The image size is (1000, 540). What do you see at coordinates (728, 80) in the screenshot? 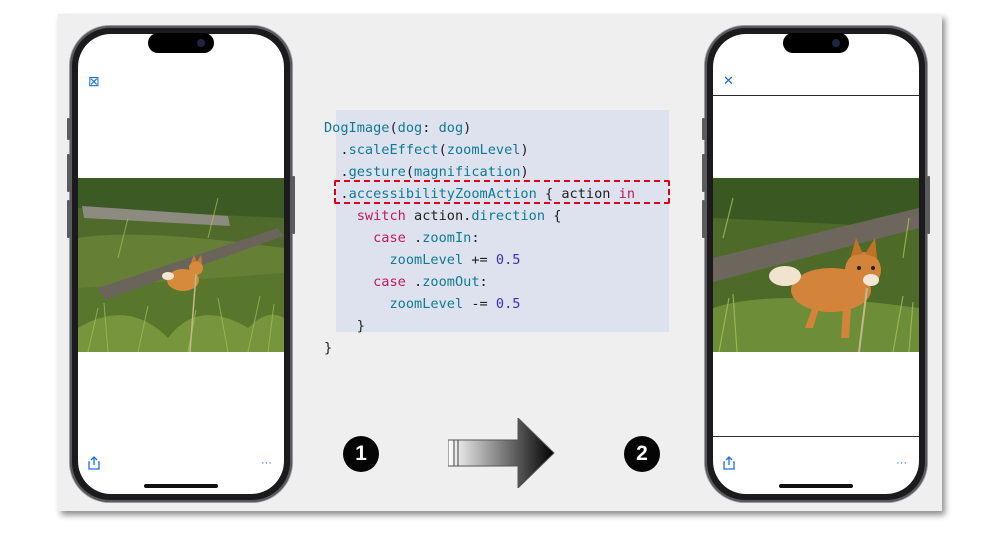
I see `close-icon: ✕` at bounding box center [728, 80].